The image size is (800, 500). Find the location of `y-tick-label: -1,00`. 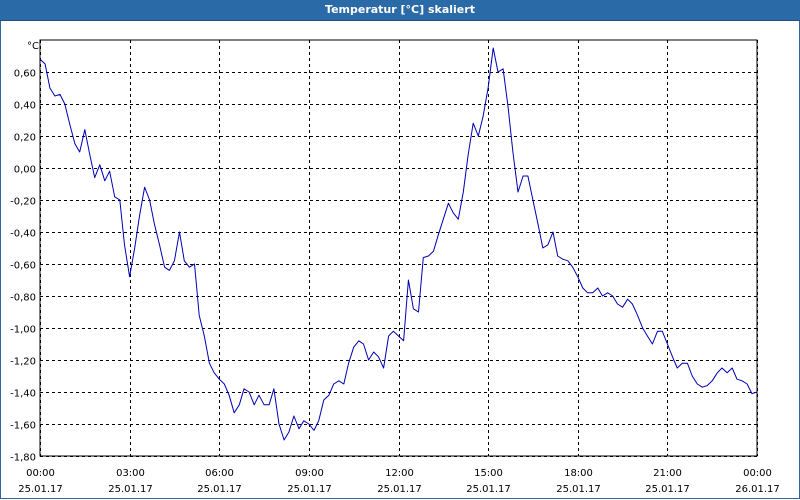

y-tick-label: -1,00 is located at coordinates (23, 330).